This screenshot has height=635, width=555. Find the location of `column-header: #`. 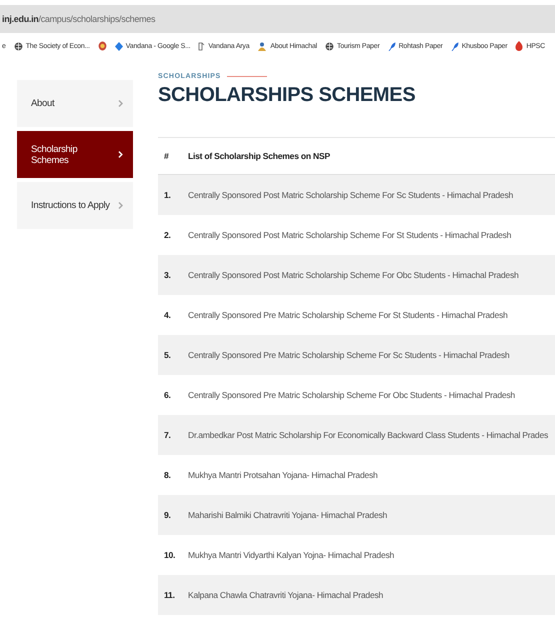

column-header: # is located at coordinates (166, 156).